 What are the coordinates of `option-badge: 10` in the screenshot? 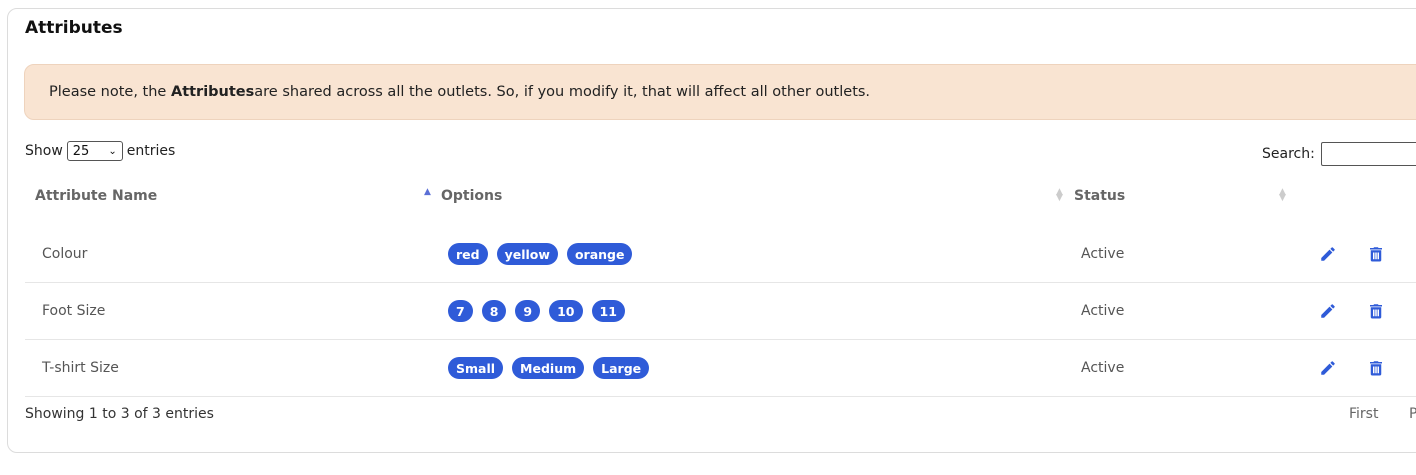 It's located at (566, 311).